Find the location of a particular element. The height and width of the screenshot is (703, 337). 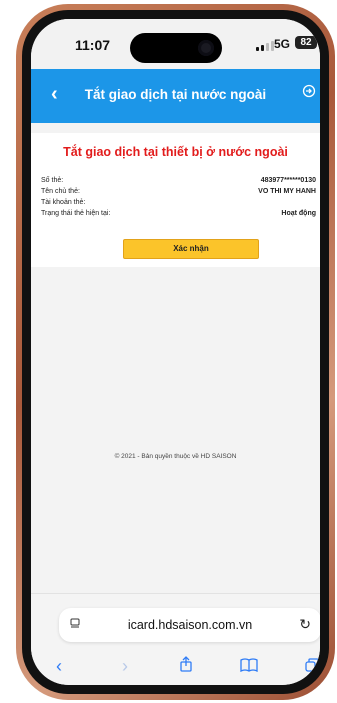

status-bar: 11:07 5G 82 is located at coordinates (175, 44).